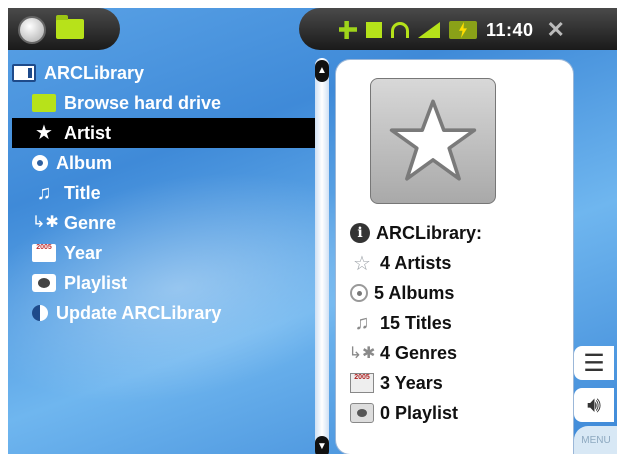  I want to click on list-item-label: Title, so click(82, 192).